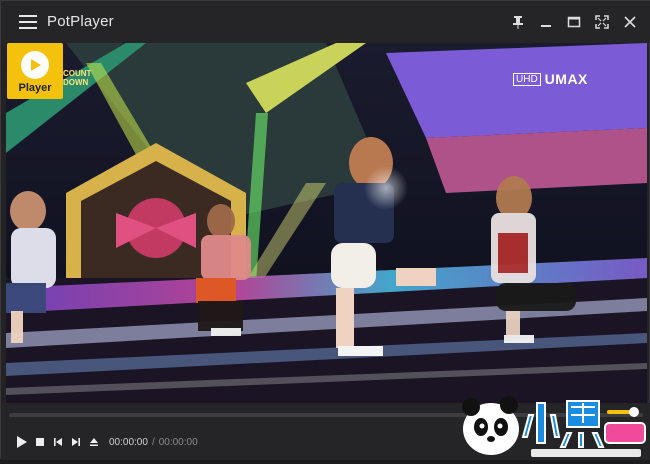 This screenshot has height=464, width=650. Describe the element at coordinates (566, 79) in the screenshot. I see `channel-name: UMAX` at that location.